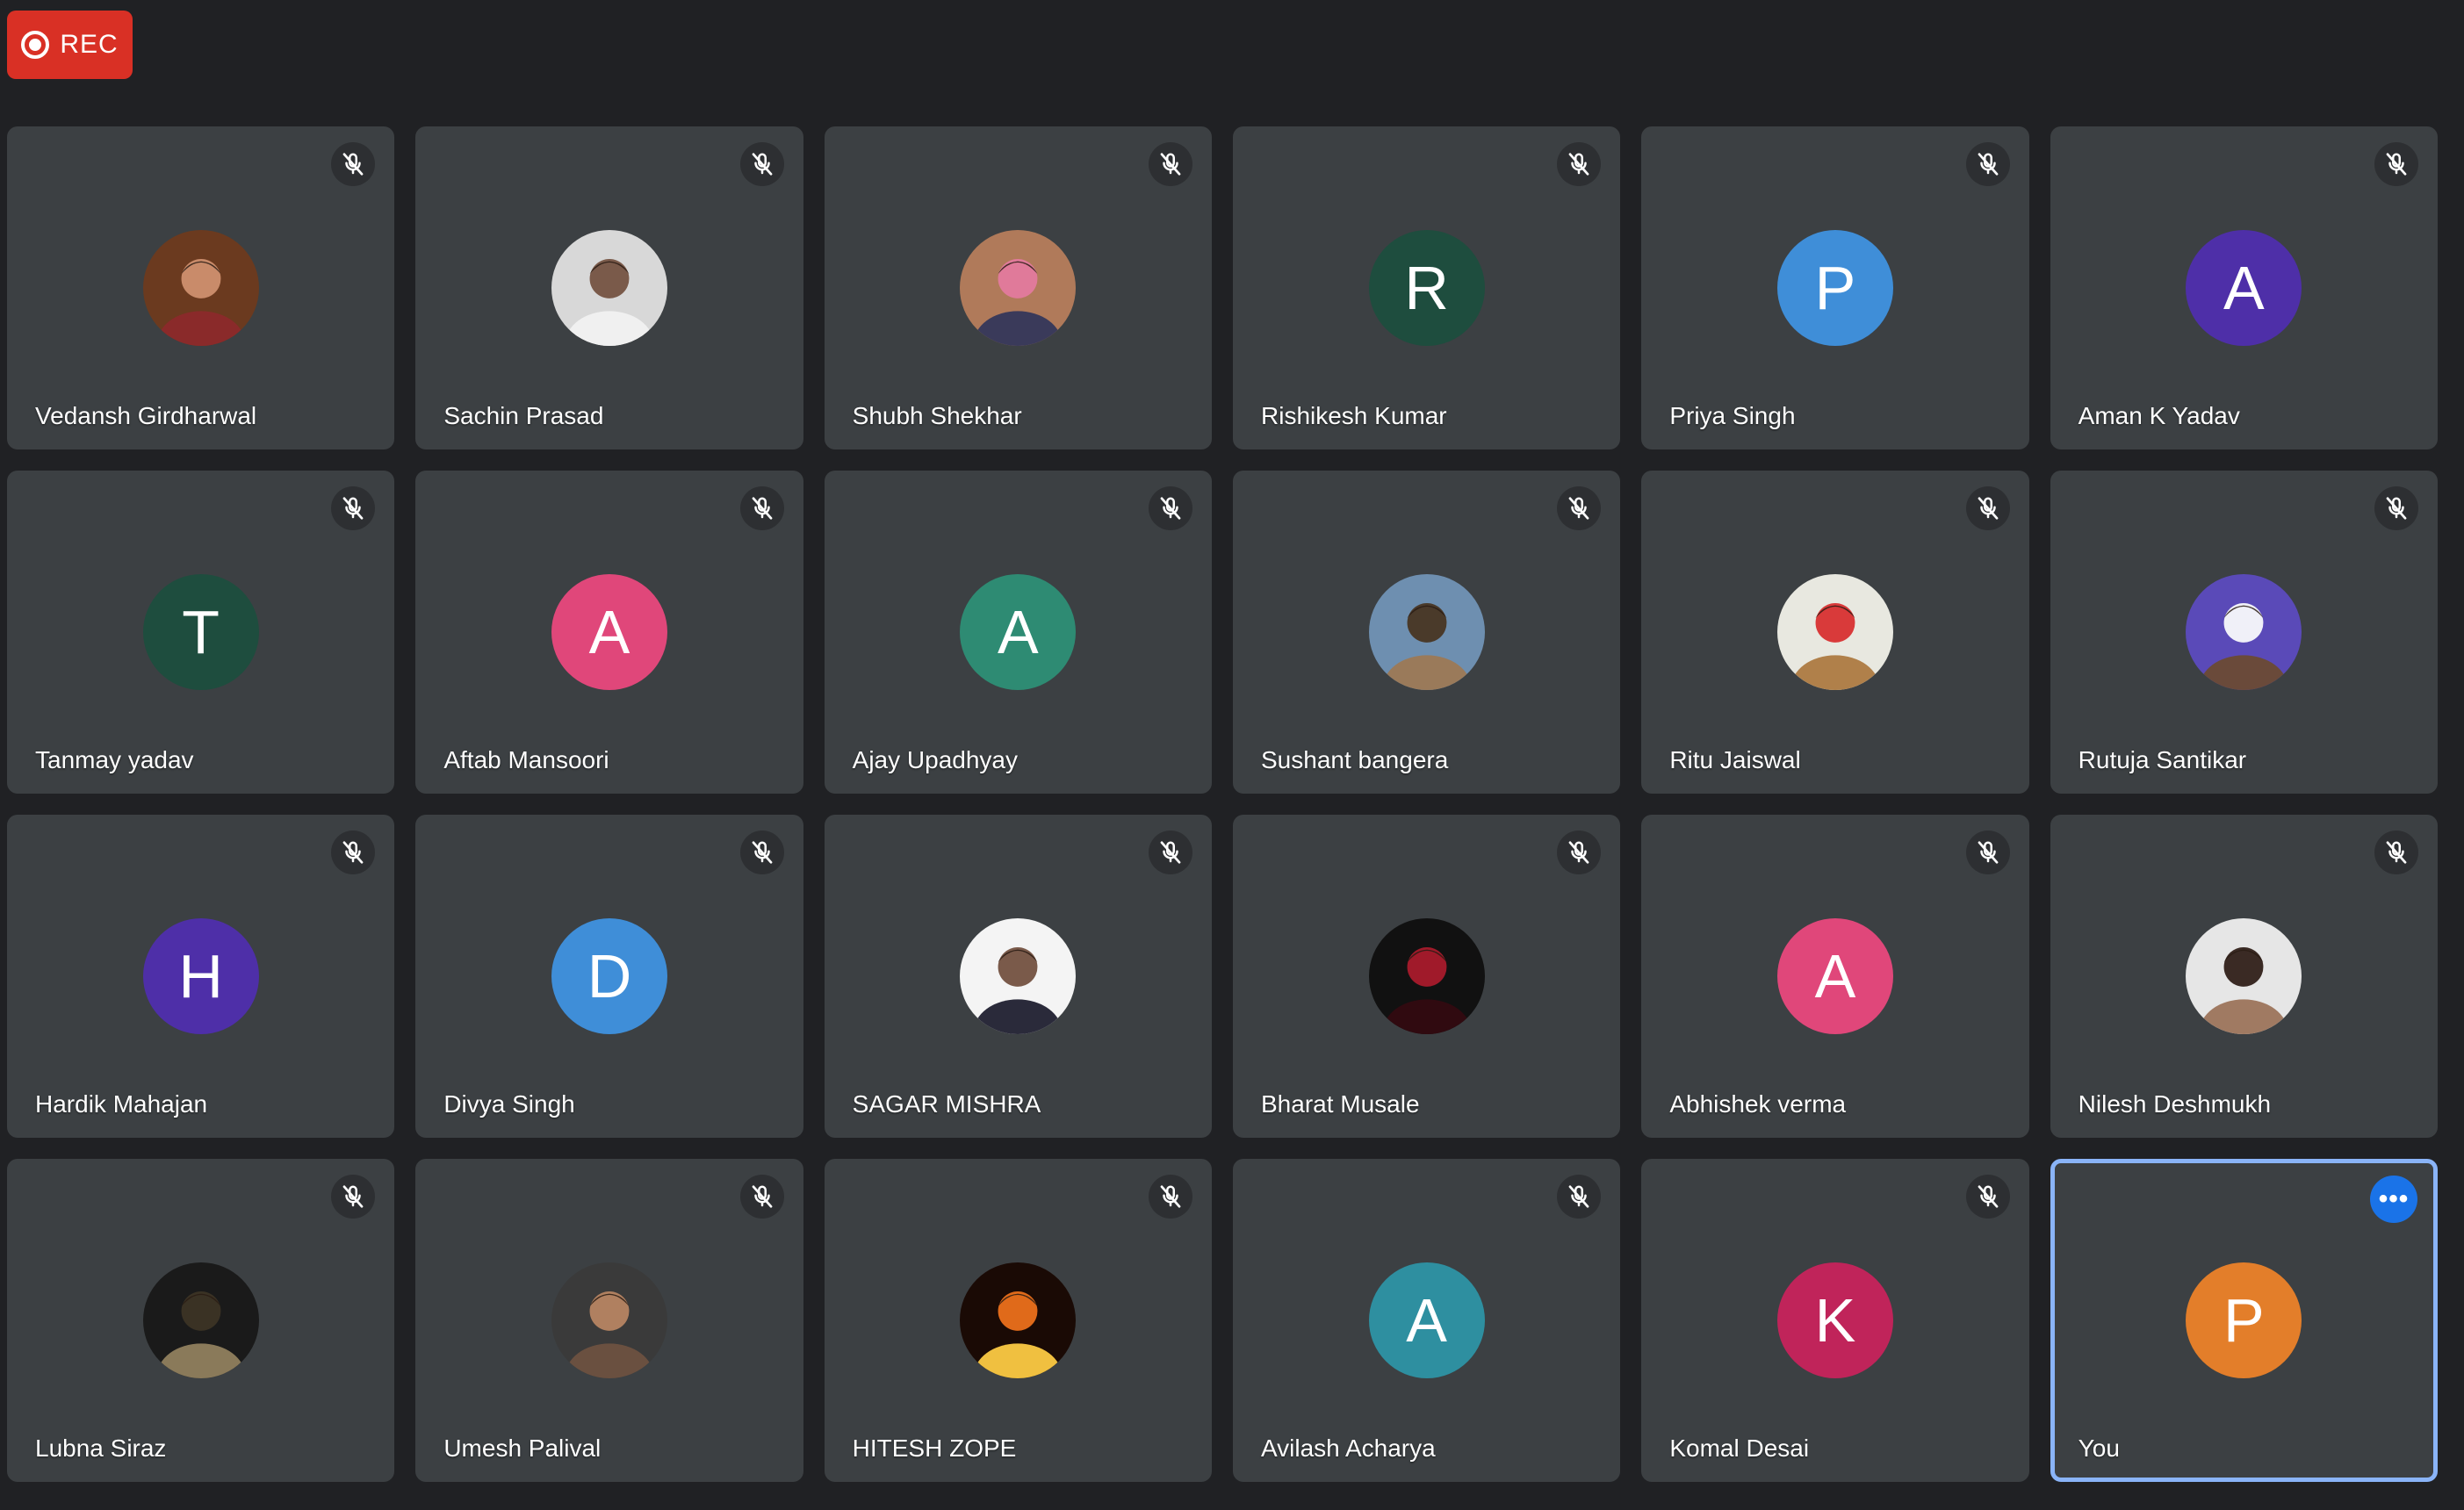 The image size is (2464, 1510). Describe the element at coordinates (2099, 1448) in the screenshot. I see `participant-name: You` at that location.